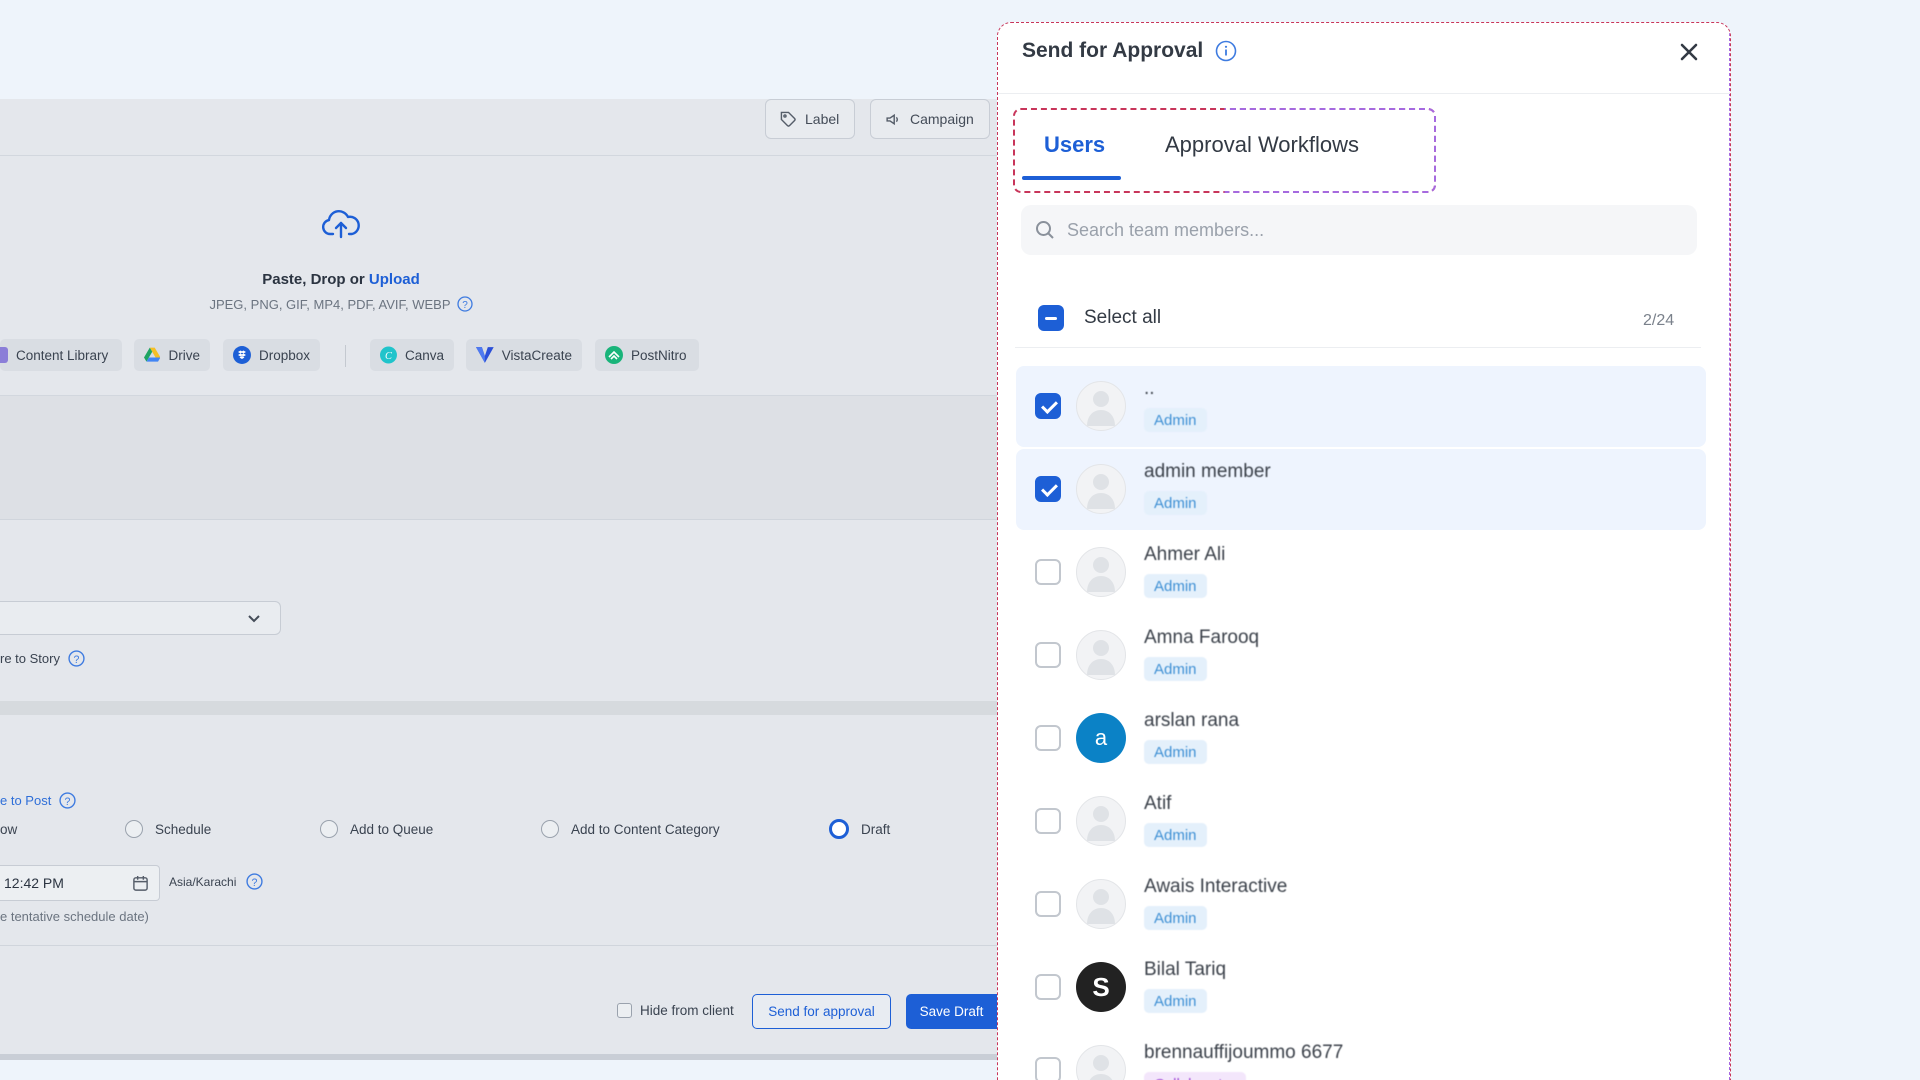 This screenshot has width=1920, height=1080. I want to click on radio-content-category: Add to Content Category, so click(630, 829).